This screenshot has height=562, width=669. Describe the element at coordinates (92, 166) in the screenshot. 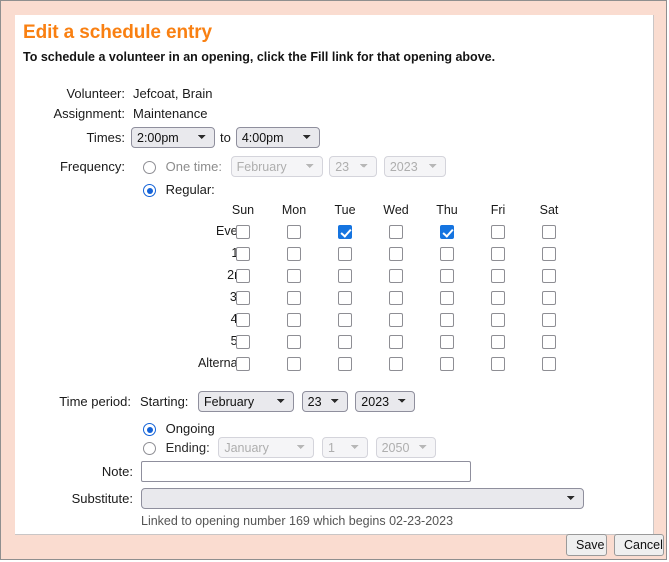

I see `frequency-label: Frequency:` at that location.